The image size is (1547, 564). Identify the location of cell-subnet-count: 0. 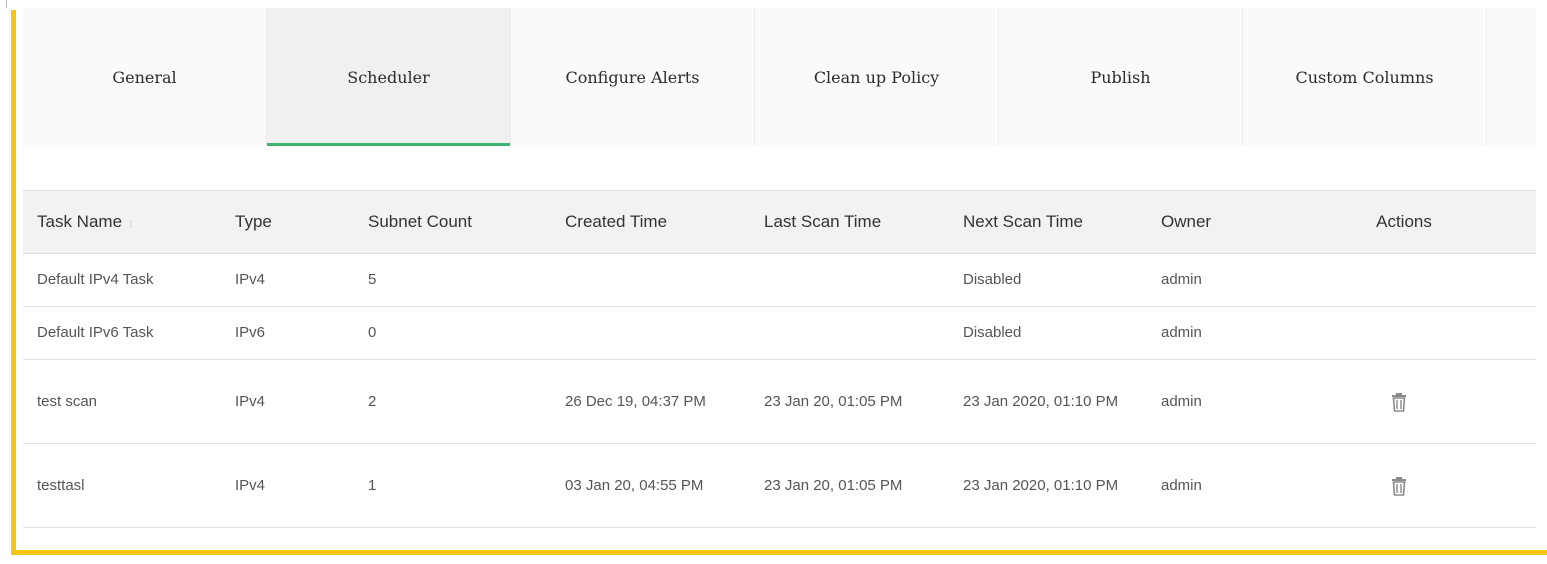
(372, 332).